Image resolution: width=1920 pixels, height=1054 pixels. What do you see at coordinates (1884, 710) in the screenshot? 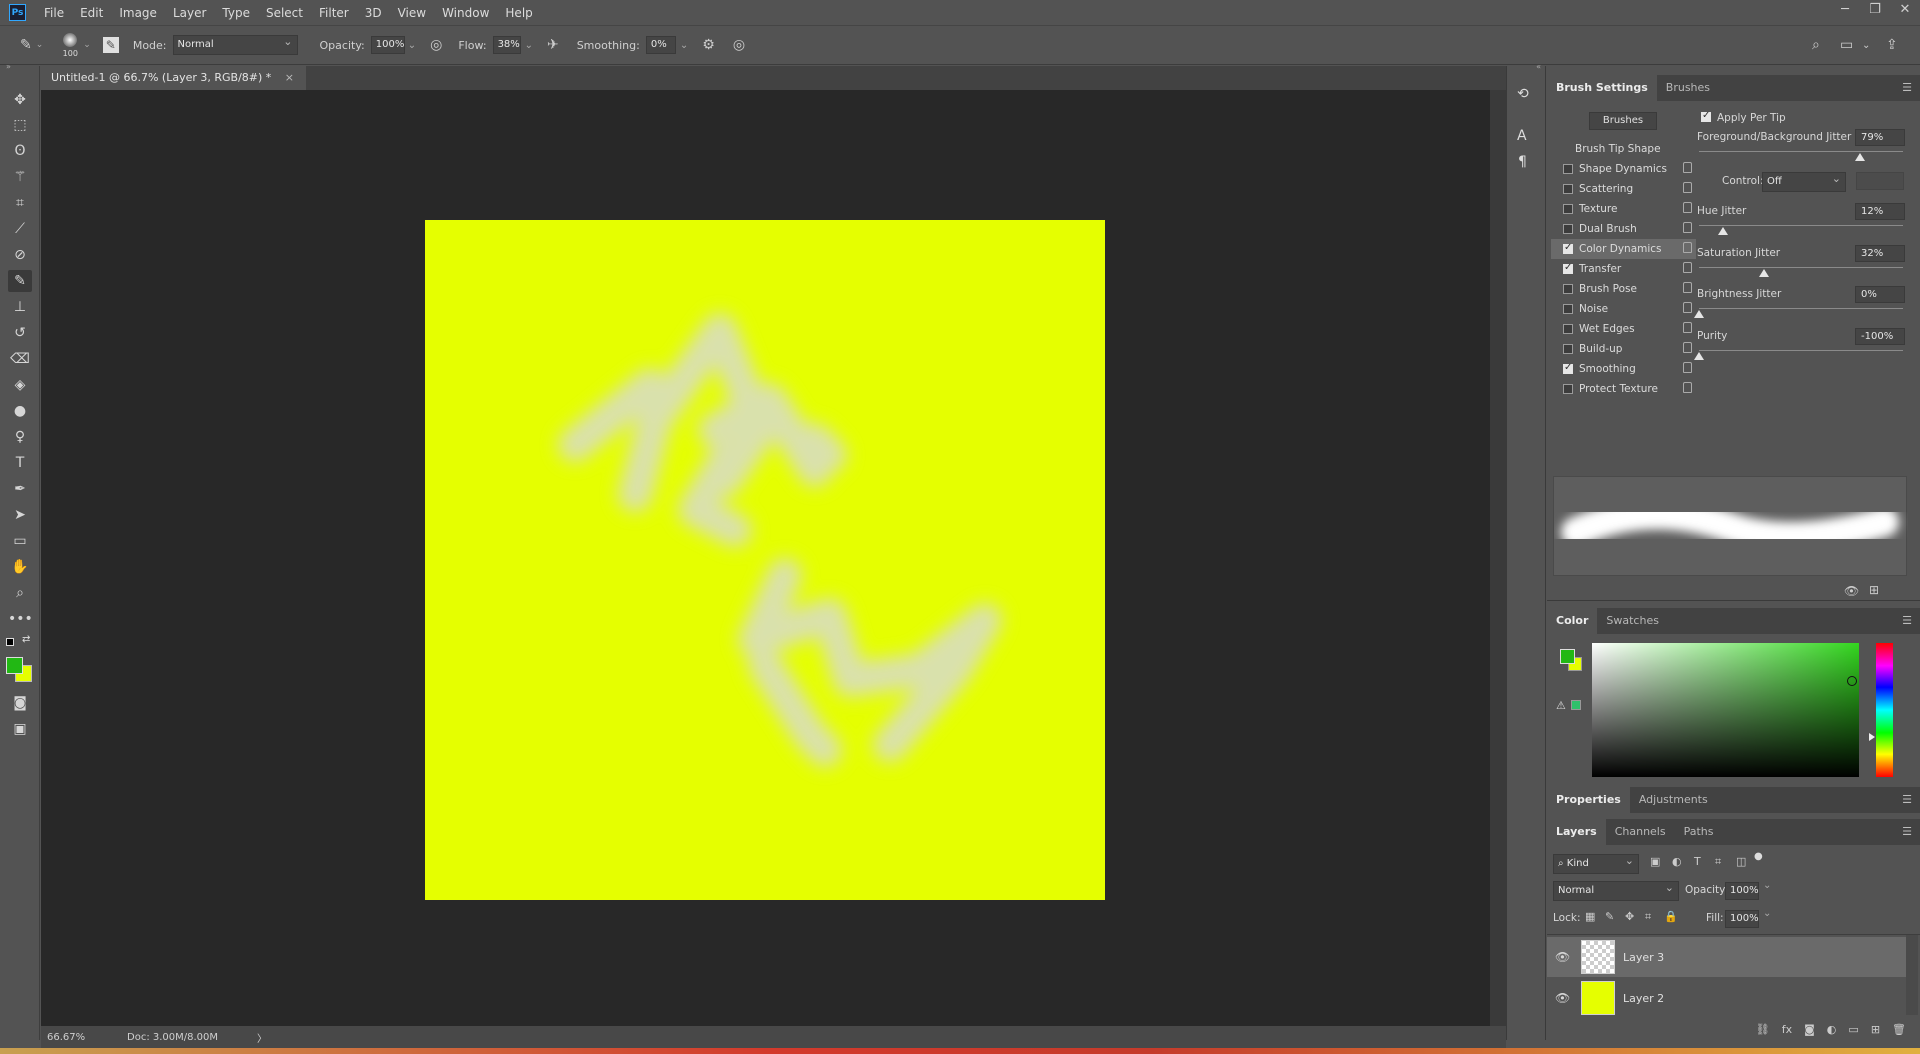
I see `hue-slider` at bounding box center [1884, 710].